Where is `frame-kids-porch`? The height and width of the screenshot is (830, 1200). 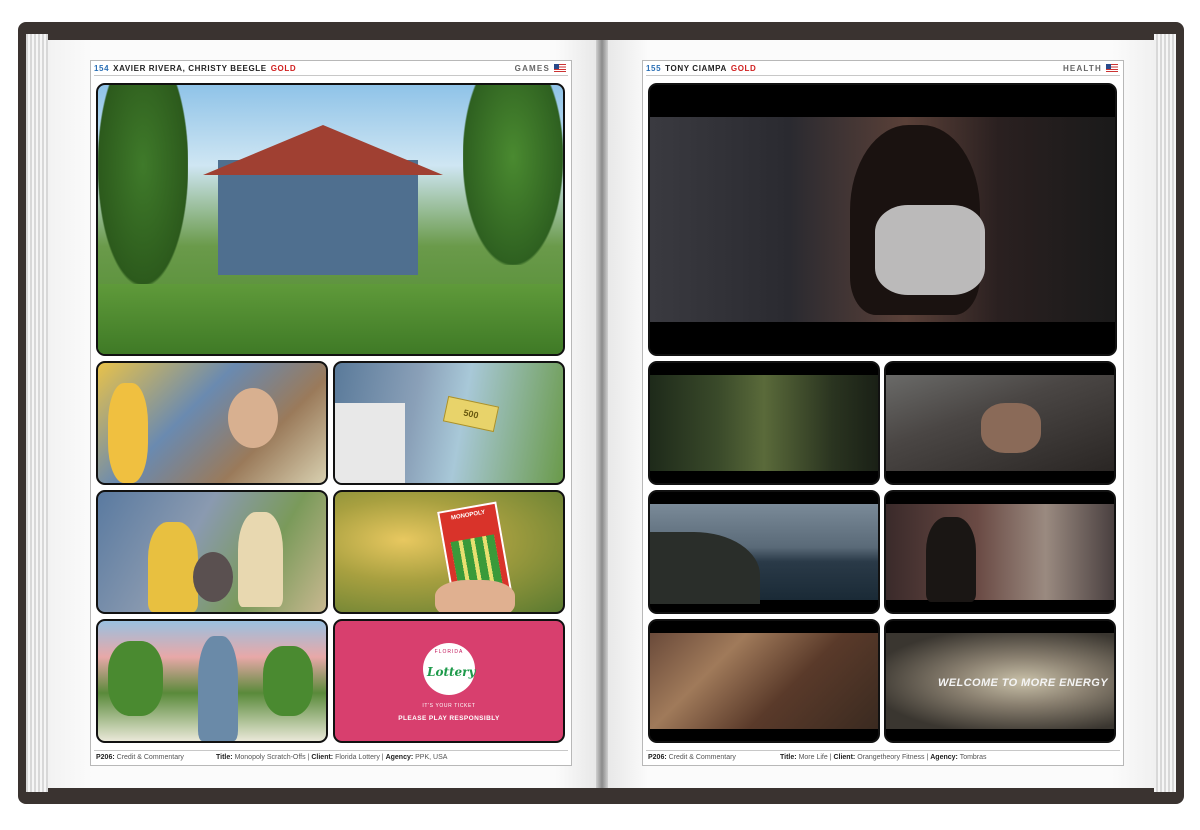 frame-kids-porch is located at coordinates (212, 423).